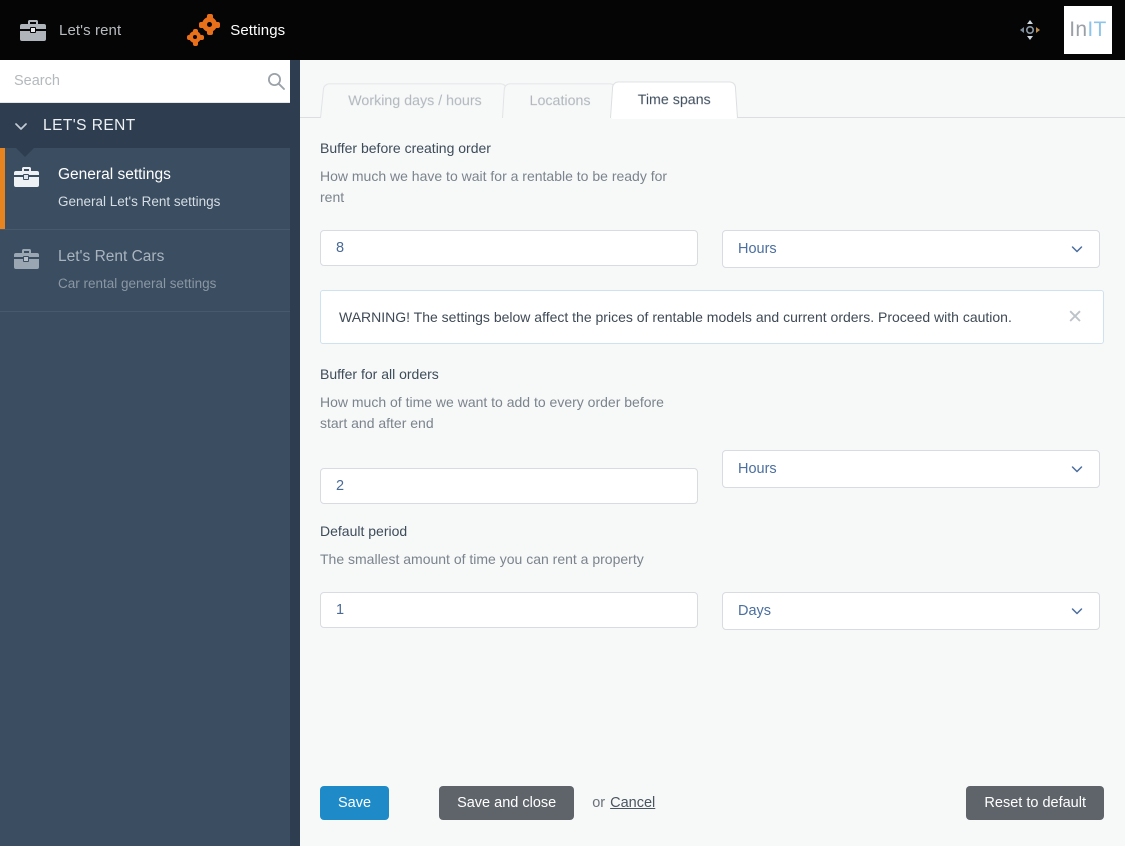  Describe the element at coordinates (911, 611) in the screenshot. I see `select-unit-default-period: Days` at that location.